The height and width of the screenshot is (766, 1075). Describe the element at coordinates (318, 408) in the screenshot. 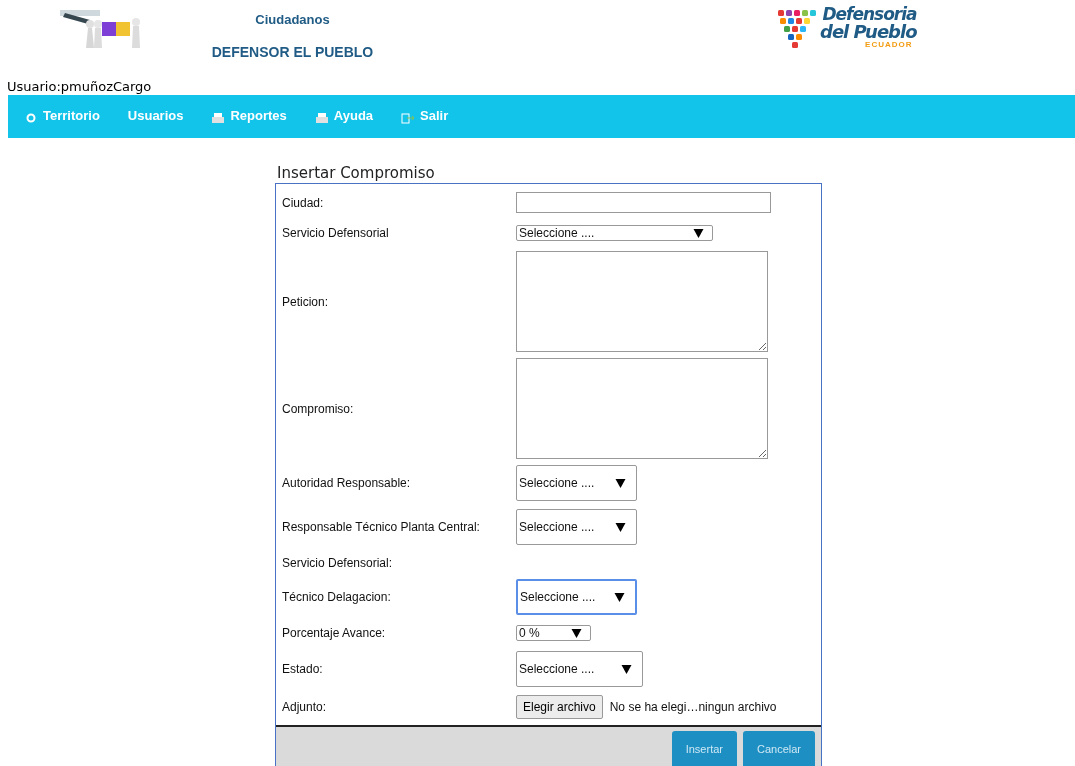

I see `field-label: Compromiso:` at that location.